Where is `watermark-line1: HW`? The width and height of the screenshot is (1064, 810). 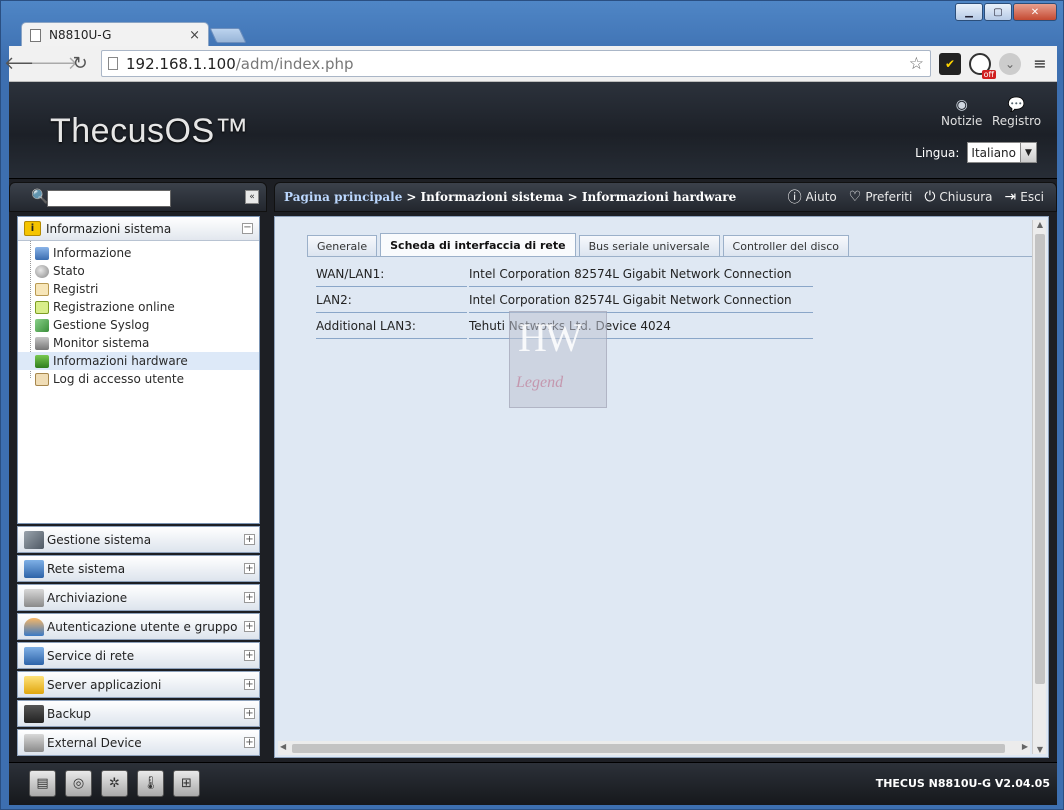 watermark-line1: HW is located at coordinates (550, 337).